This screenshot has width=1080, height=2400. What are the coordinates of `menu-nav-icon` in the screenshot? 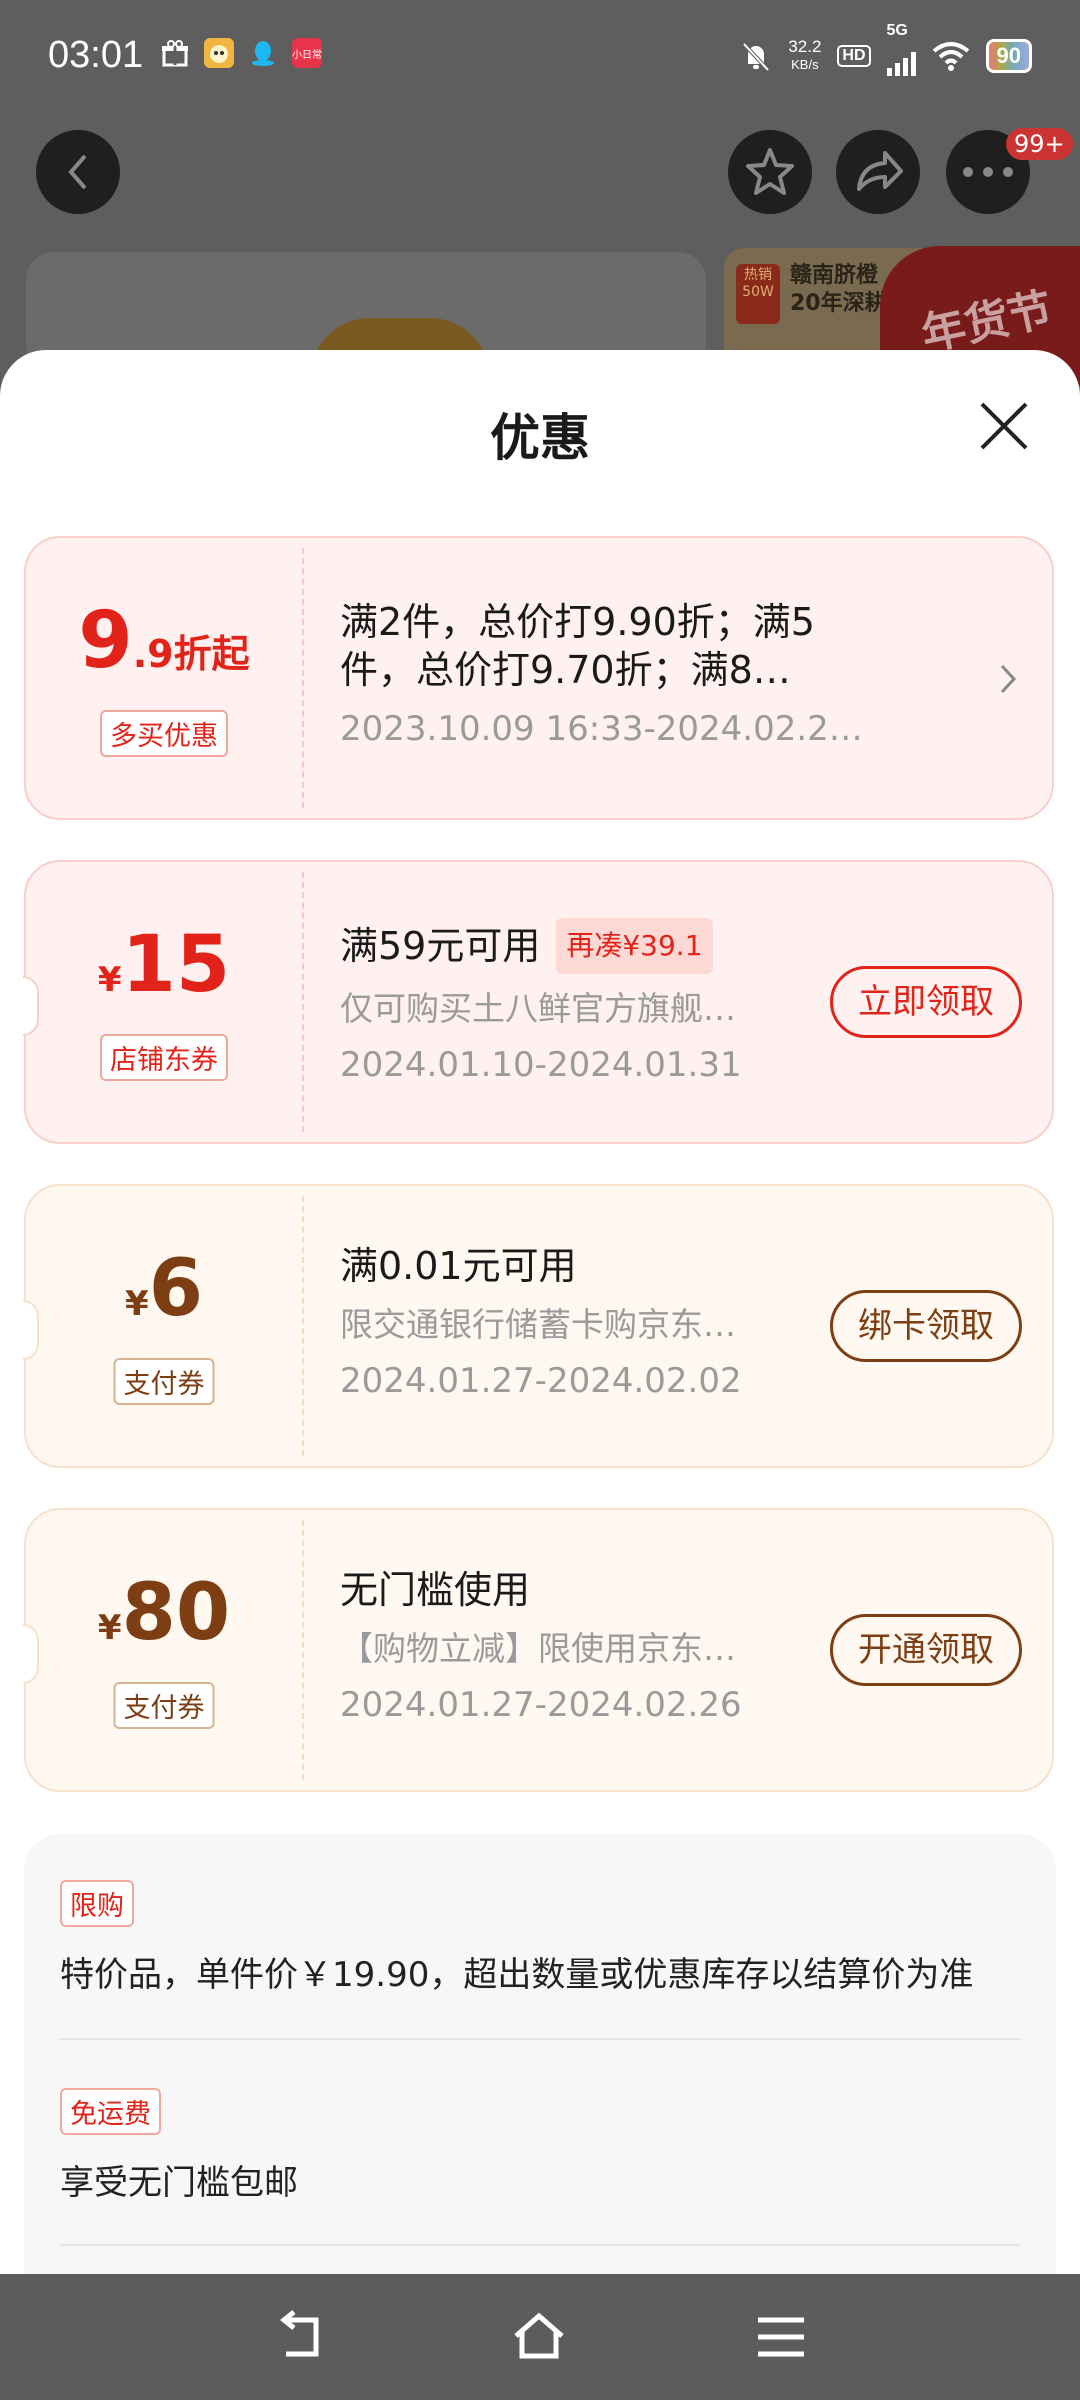 It's located at (781, 2337).